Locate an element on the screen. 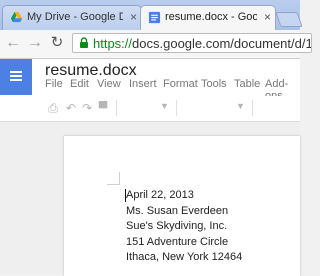 This screenshot has height=276, width=320. edit-toolbar: ⎙ ↶ ↷ ▀ ▼ ▼ is located at coordinates (150, 109).